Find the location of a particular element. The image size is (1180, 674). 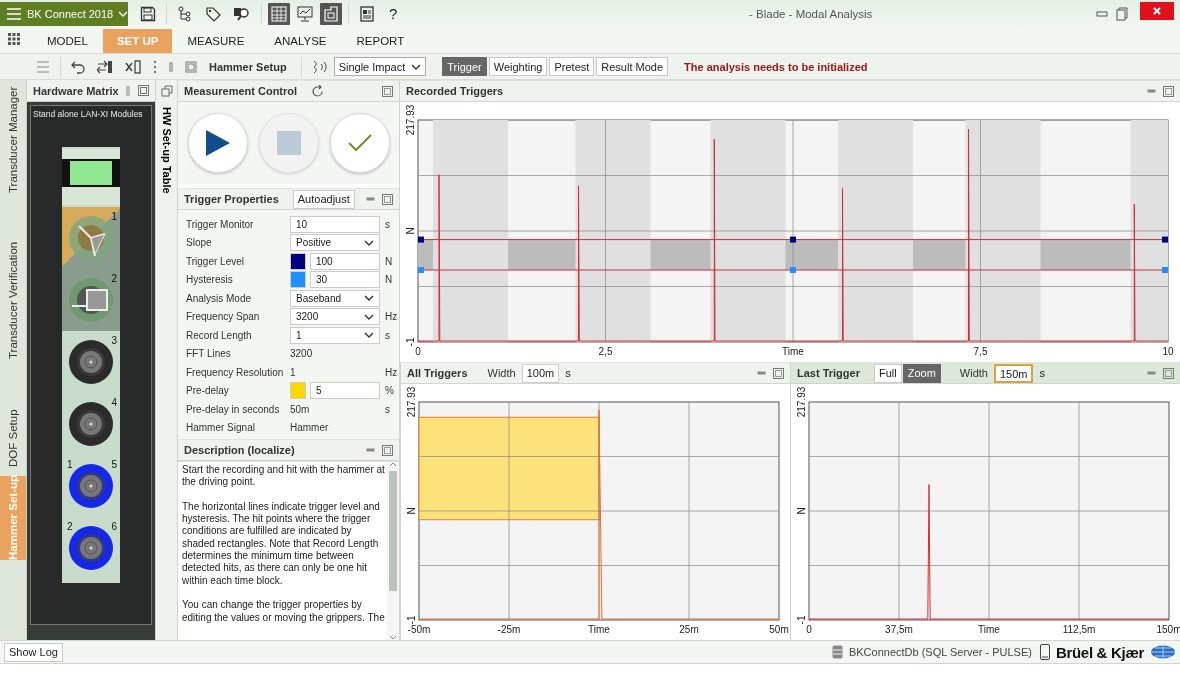

y-axis-label: N is located at coordinates (411, 511).